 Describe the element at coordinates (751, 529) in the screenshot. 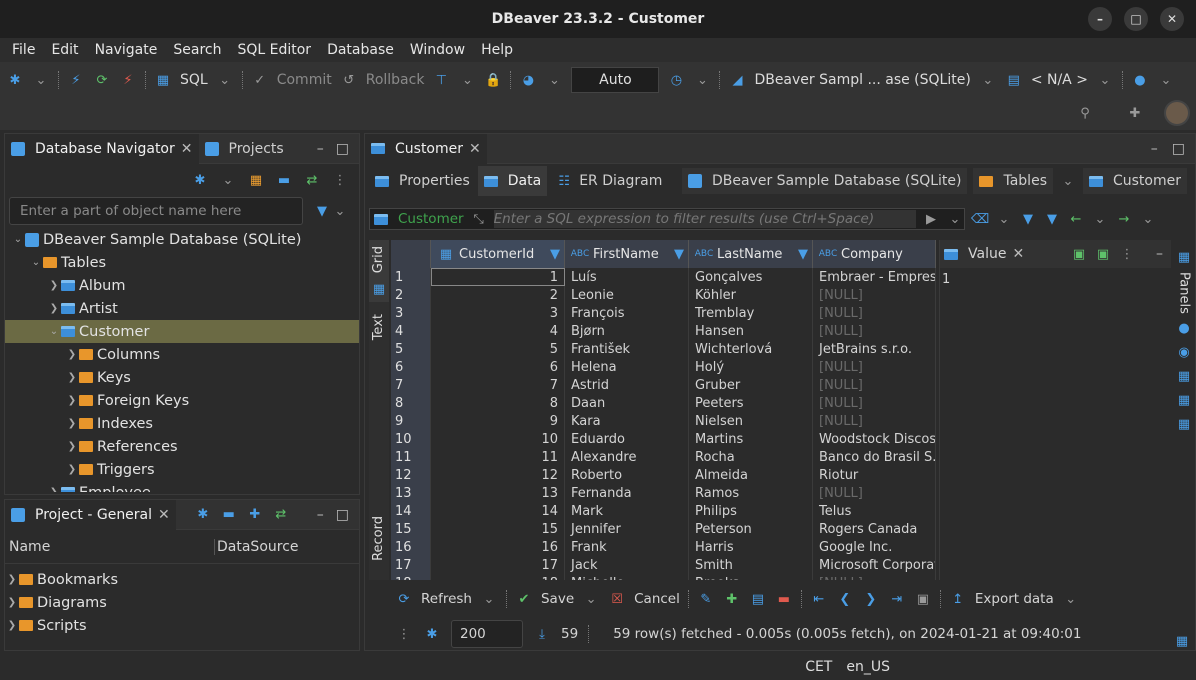

I see `cell-lastname: Peterson` at that location.